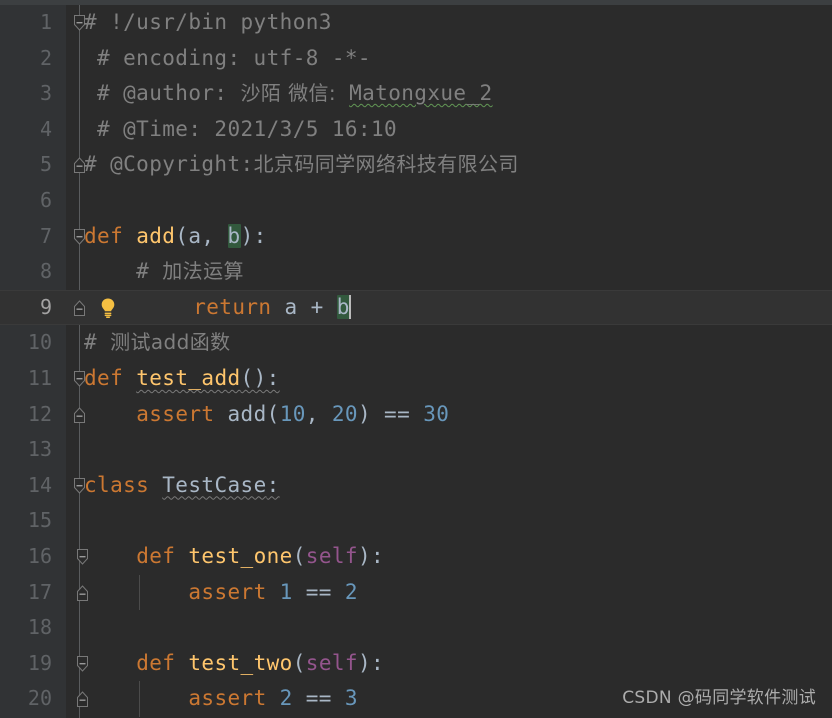  I want to click on code-text: # @author: 沙陌 微信: Matongxue_2, so click(288, 94).